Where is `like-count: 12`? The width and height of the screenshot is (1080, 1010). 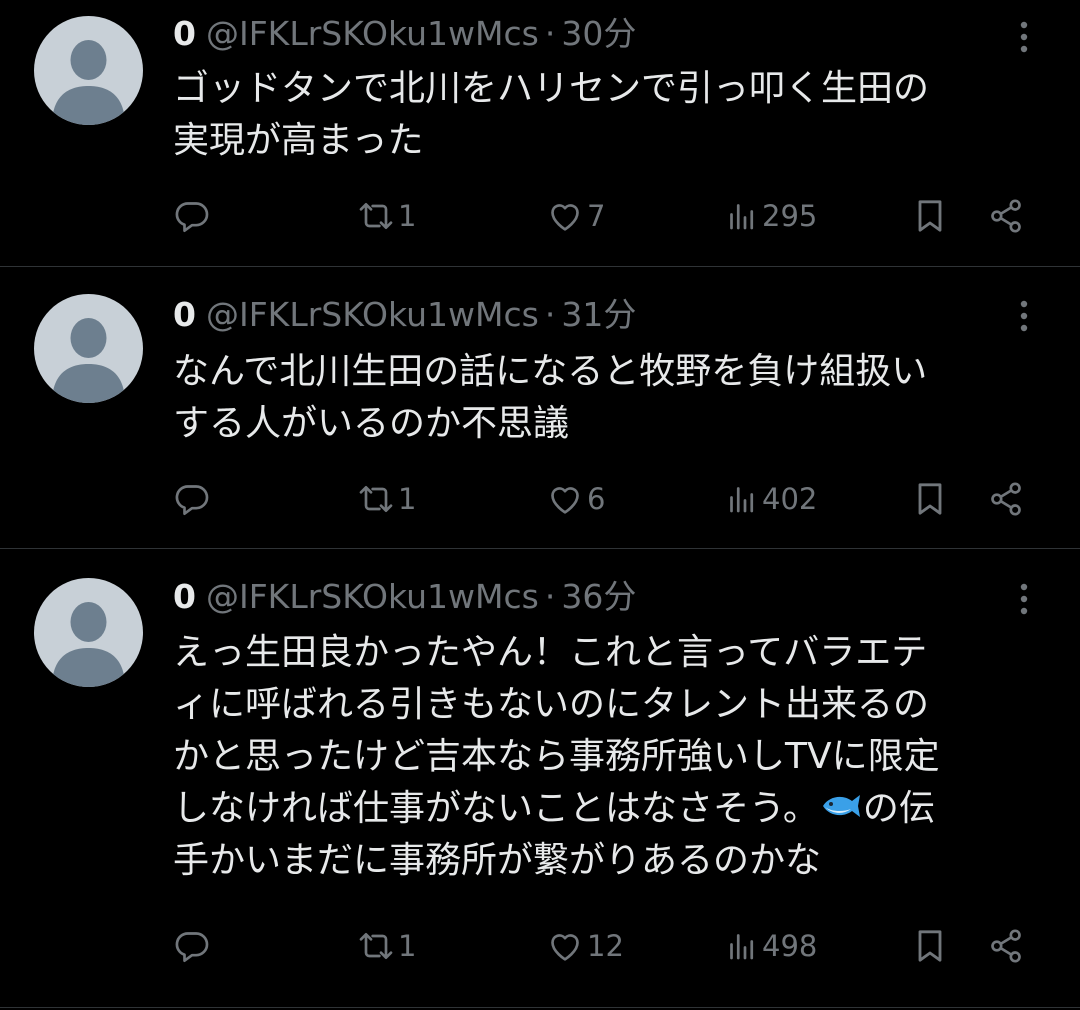
like-count: 12 is located at coordinates (605, 946).